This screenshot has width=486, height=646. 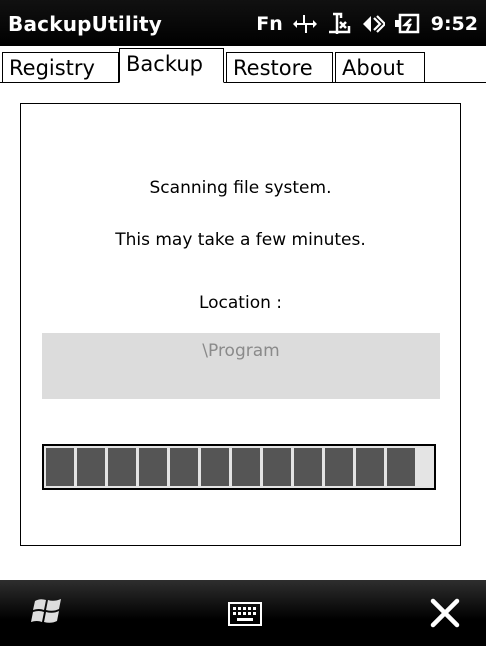 What do you see at coordinates (48, 612) in the screenshot?
I see `windows-start-icon` at bounding box center [48, 612].